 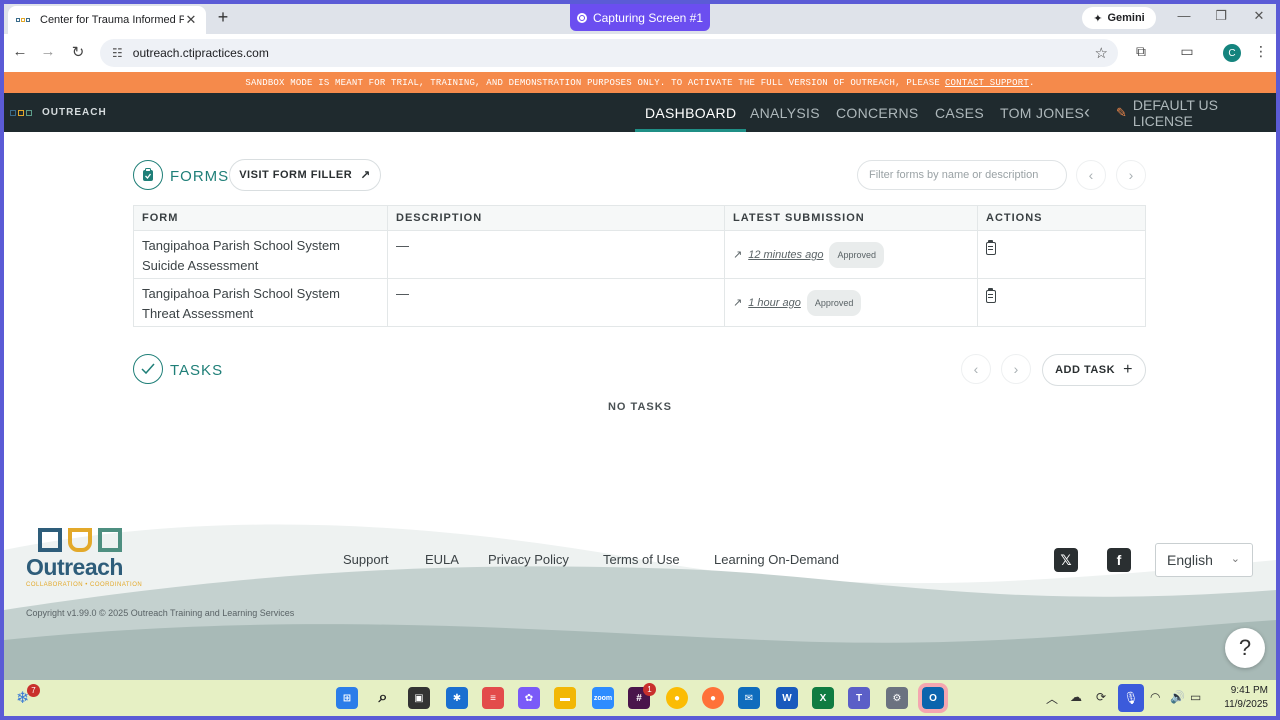 What do you see at coordinates (84, 558) in the screenshot?
I see `footer-logo: Outreach COLLABORATION • COORDINATION` at bounding box center [84, 558].